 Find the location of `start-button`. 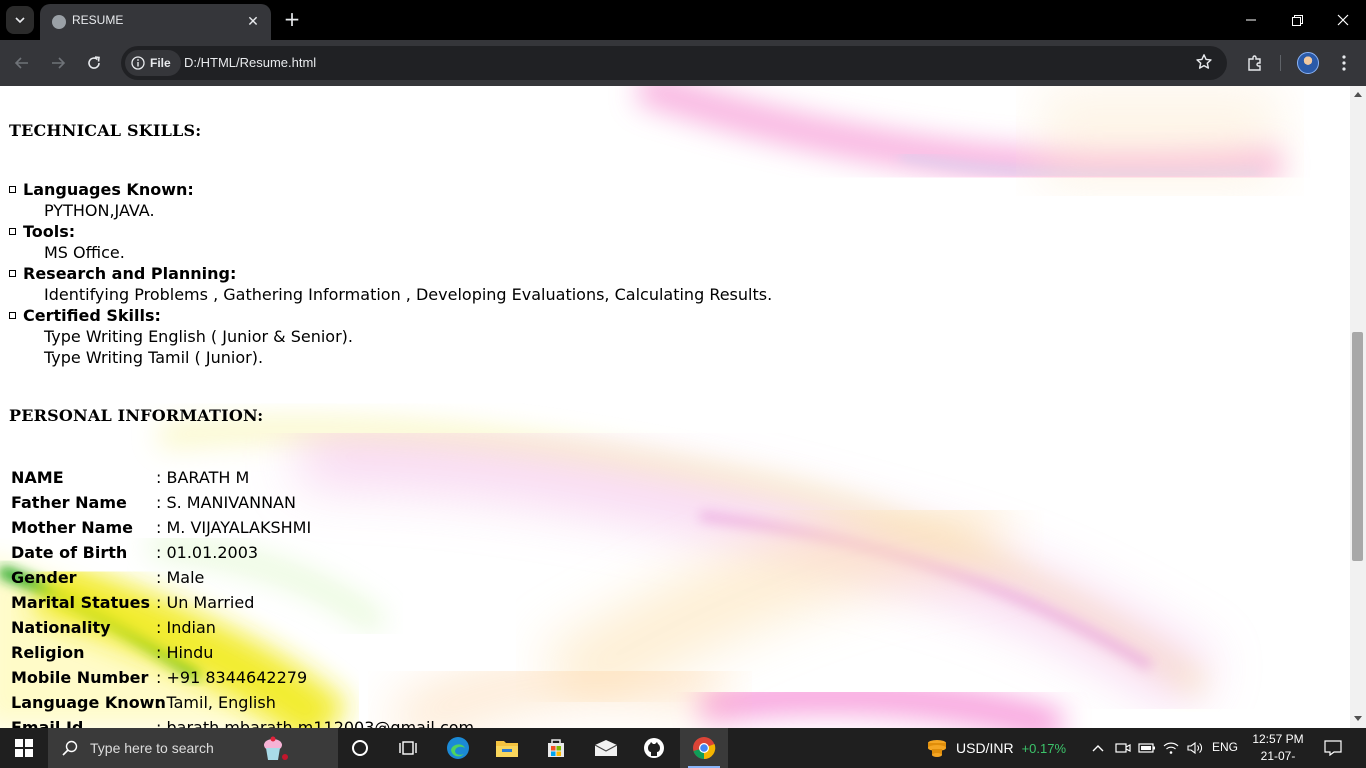

start-button is located at coordinates (24, 748).